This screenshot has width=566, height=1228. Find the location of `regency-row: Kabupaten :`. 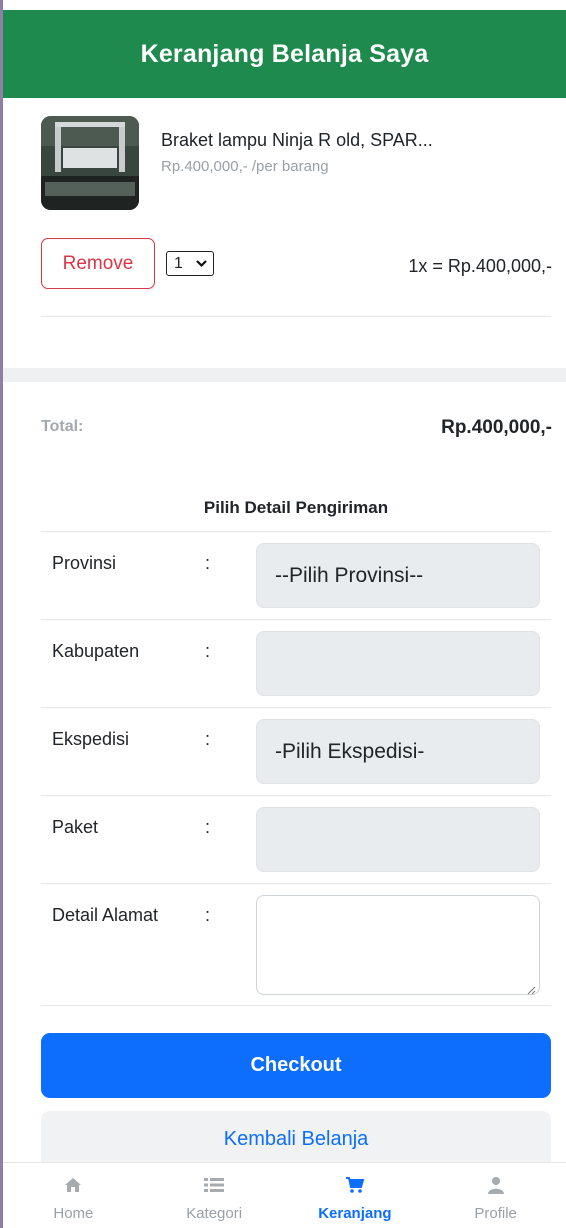

regency-row: Kabupaten : is located at coordinates (296, 663).